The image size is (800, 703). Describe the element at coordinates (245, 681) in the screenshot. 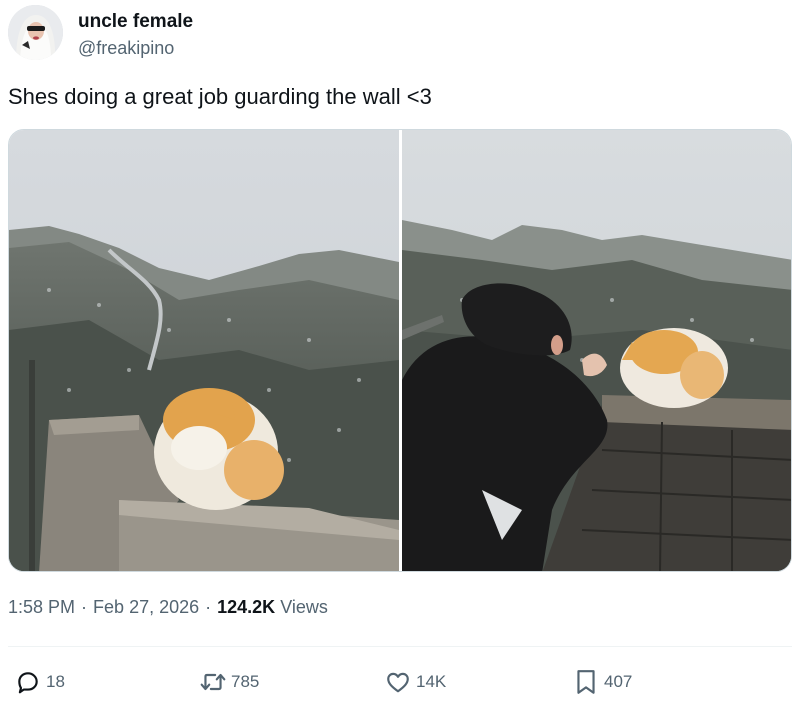

I see `retweet-count: 785` at that location.